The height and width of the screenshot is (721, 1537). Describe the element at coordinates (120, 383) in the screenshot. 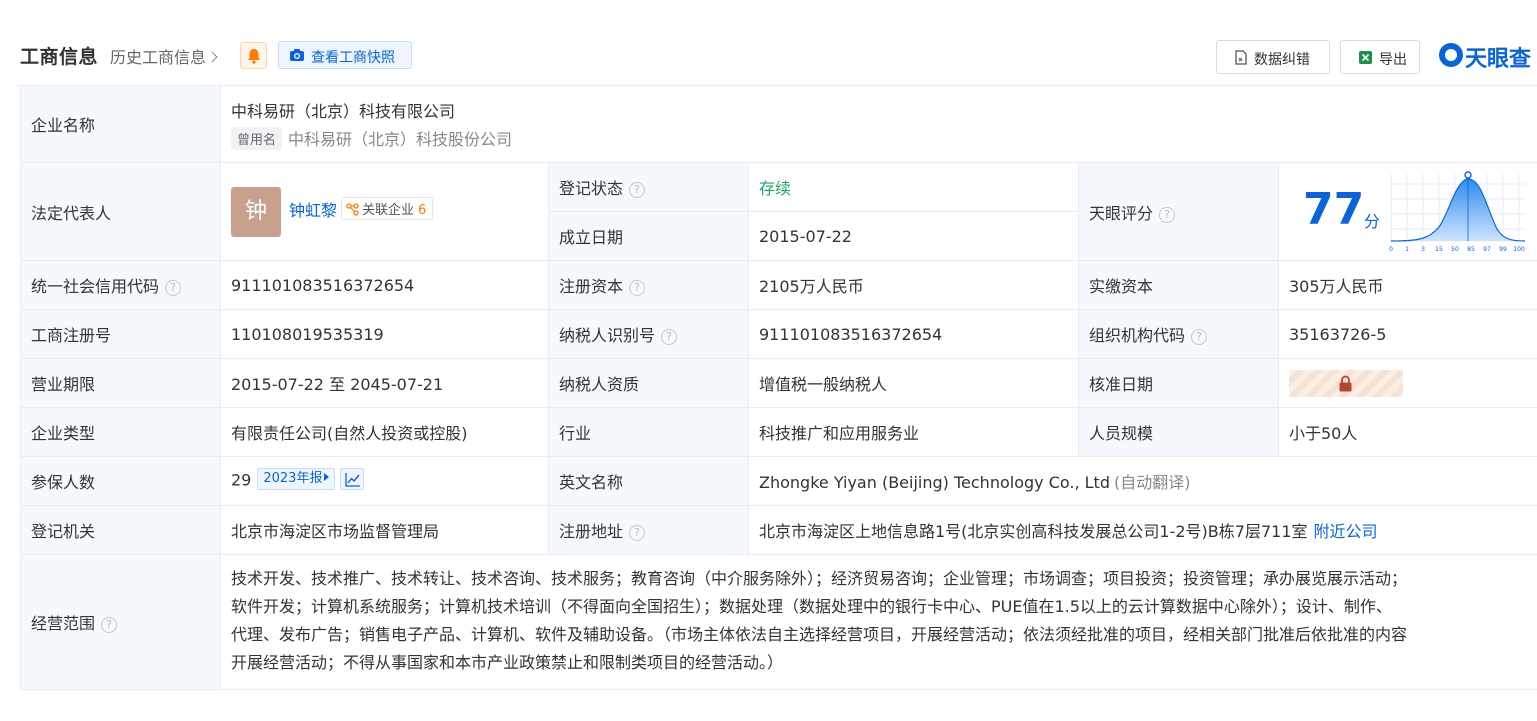

I see `term-label: 营业期限` at that location.